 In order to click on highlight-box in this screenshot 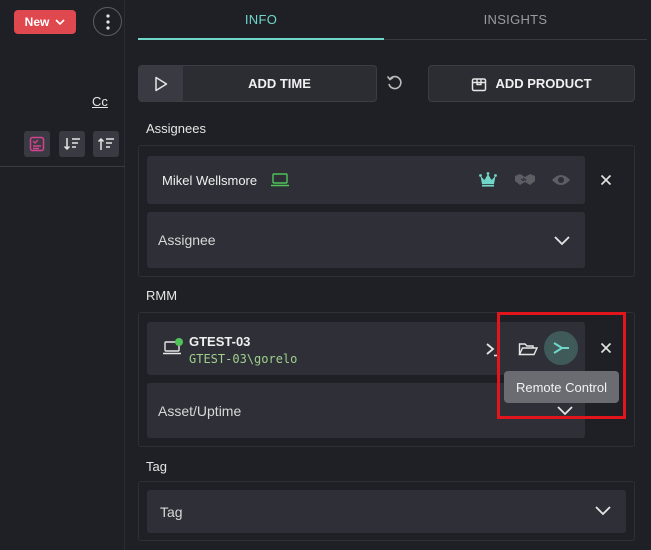, I will do `click(561, 365)`.